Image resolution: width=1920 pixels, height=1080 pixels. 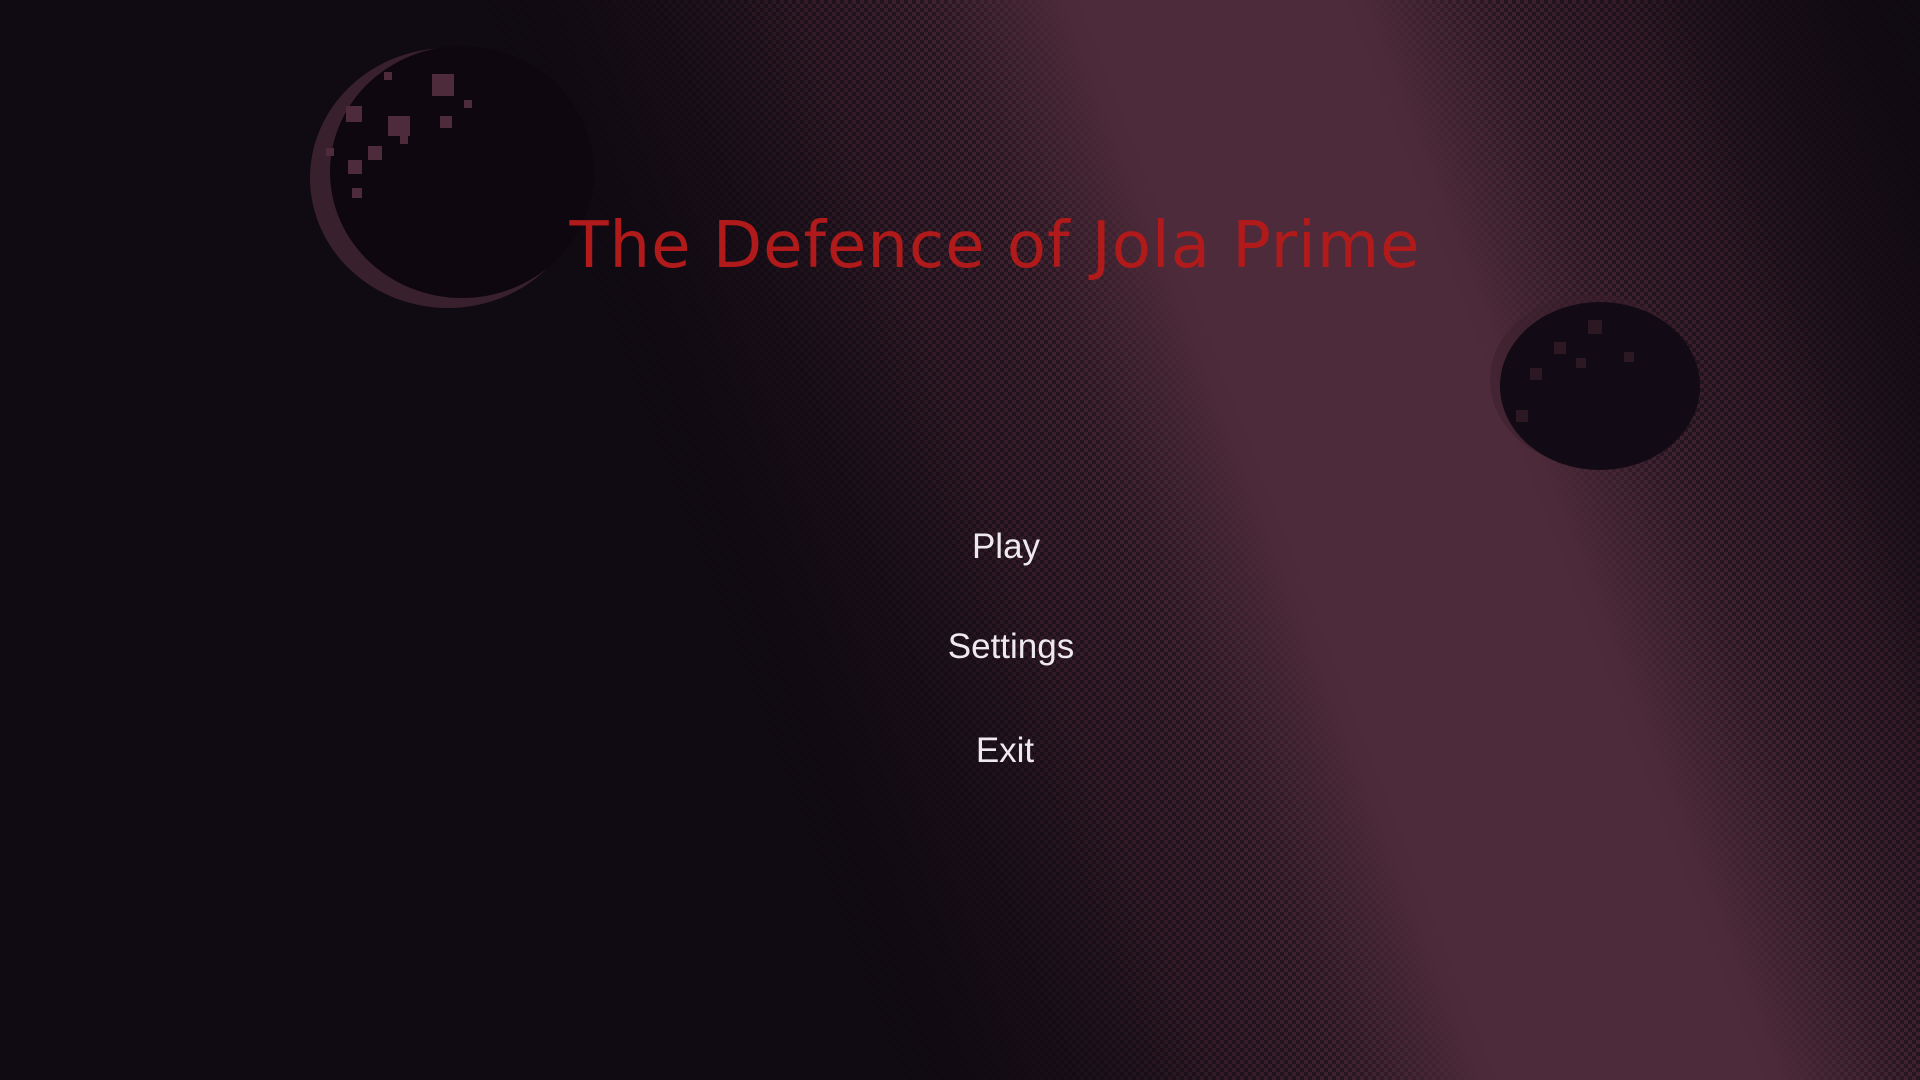 What do you see at coordinates (1005, 750) in the screenshot?
I see `exit-button-label: Exit` at bounding box center [1005, 750].